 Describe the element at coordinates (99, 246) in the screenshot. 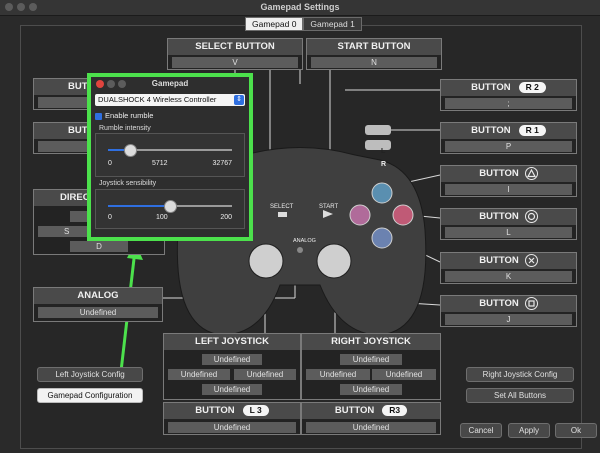

I see `direction-down-value: D` at that location.